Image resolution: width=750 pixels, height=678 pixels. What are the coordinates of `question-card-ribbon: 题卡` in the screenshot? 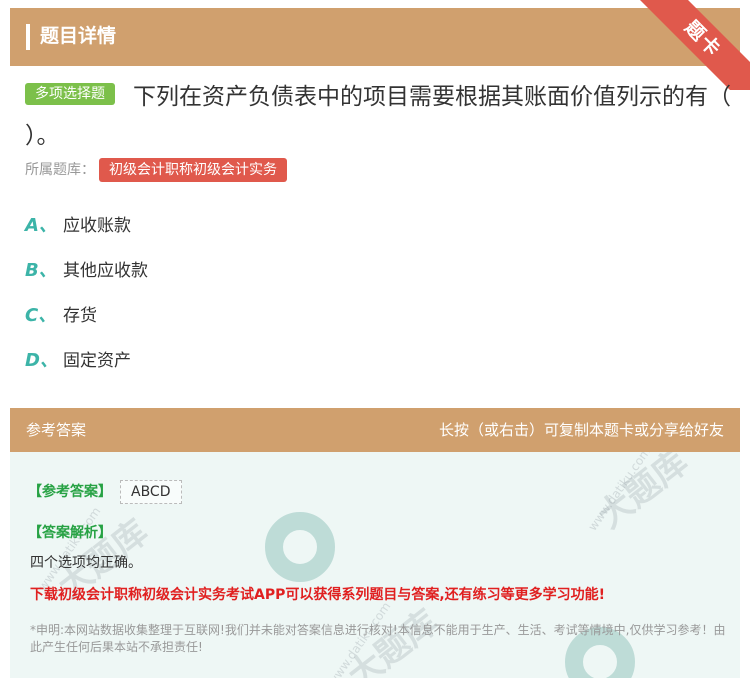 It's located at (695, 45).